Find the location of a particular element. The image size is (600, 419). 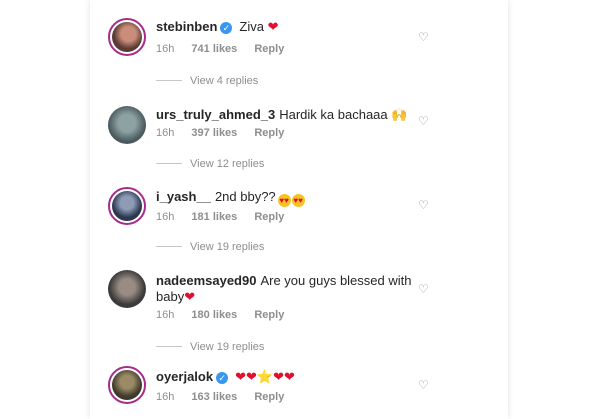

hearts-and-star-emoji: ❤❤⭐❤❤ is located at coordinates (265, 376).